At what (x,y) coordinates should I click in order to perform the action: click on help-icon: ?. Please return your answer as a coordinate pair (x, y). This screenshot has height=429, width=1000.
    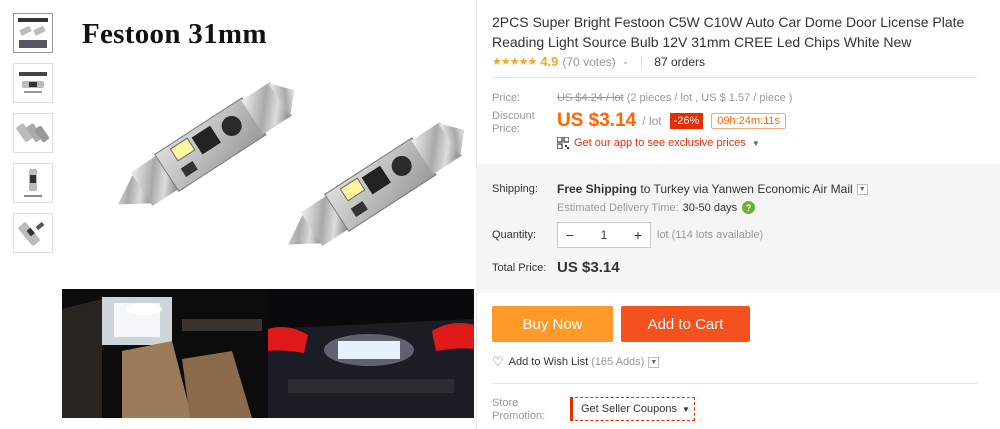
    Looking at the image, I should click on (749, 207).